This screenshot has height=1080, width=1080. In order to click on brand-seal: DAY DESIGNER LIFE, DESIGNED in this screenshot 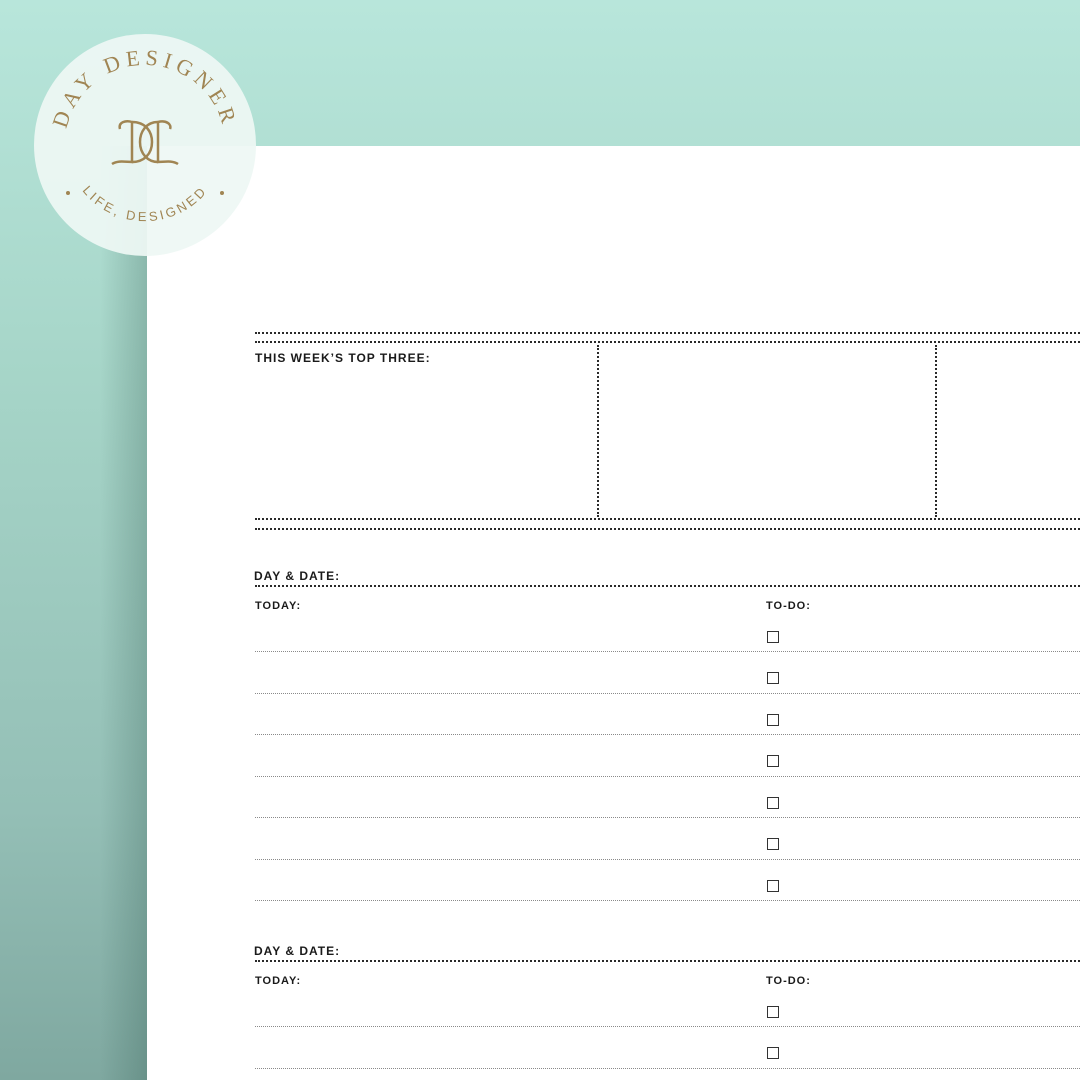, I will do `click(145, 145)`.